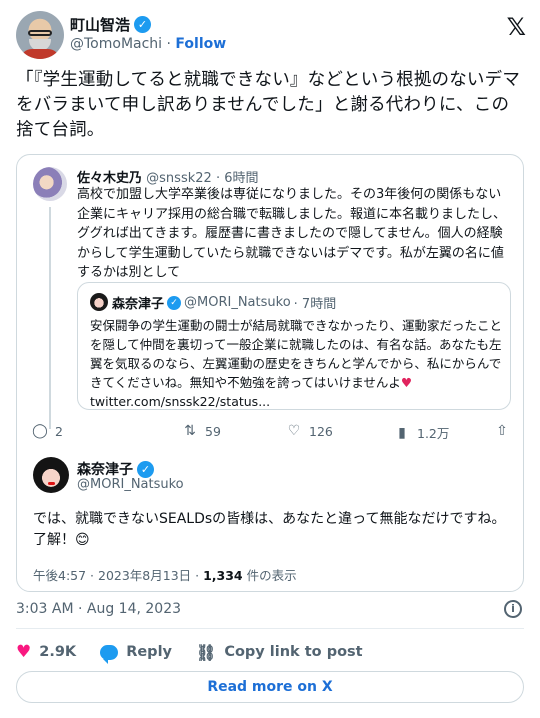  What do you see at coordinates (98, 609) in the screenshot?
I see `tweet-timestamp: 3:03 AM · Aug 14, 2023` at bounding box center [98, 609].